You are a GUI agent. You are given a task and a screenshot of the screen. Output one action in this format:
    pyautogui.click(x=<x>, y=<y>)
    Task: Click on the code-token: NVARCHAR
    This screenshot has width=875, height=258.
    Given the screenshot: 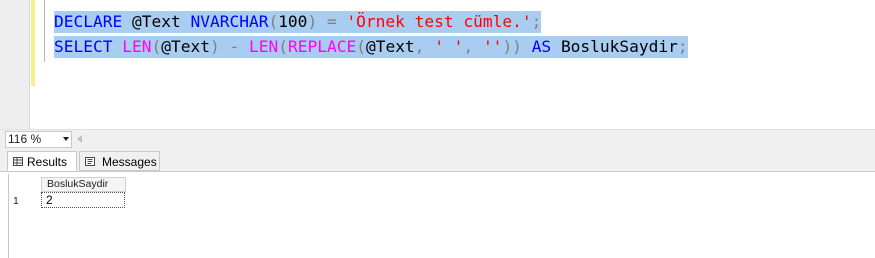 What is the action you would take?
    pyautogui.click(x=229, y=21)
    